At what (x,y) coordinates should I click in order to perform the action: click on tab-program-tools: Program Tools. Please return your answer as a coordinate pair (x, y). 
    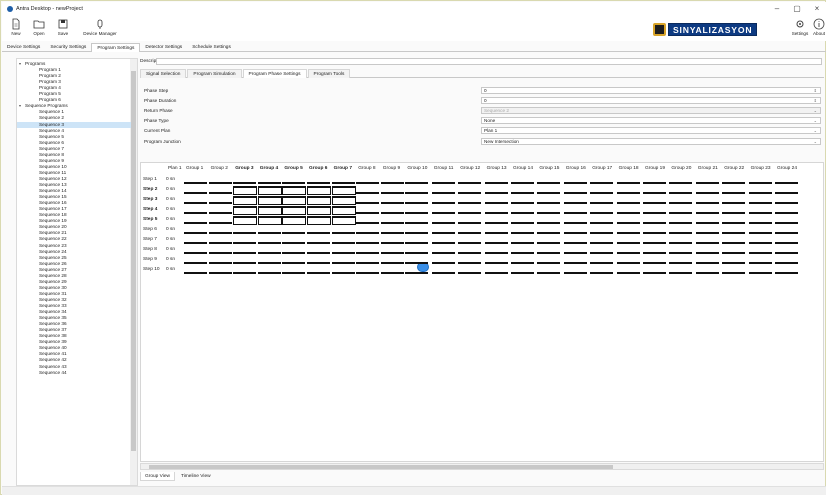
    Looking at the image, I should click on (329, 73).